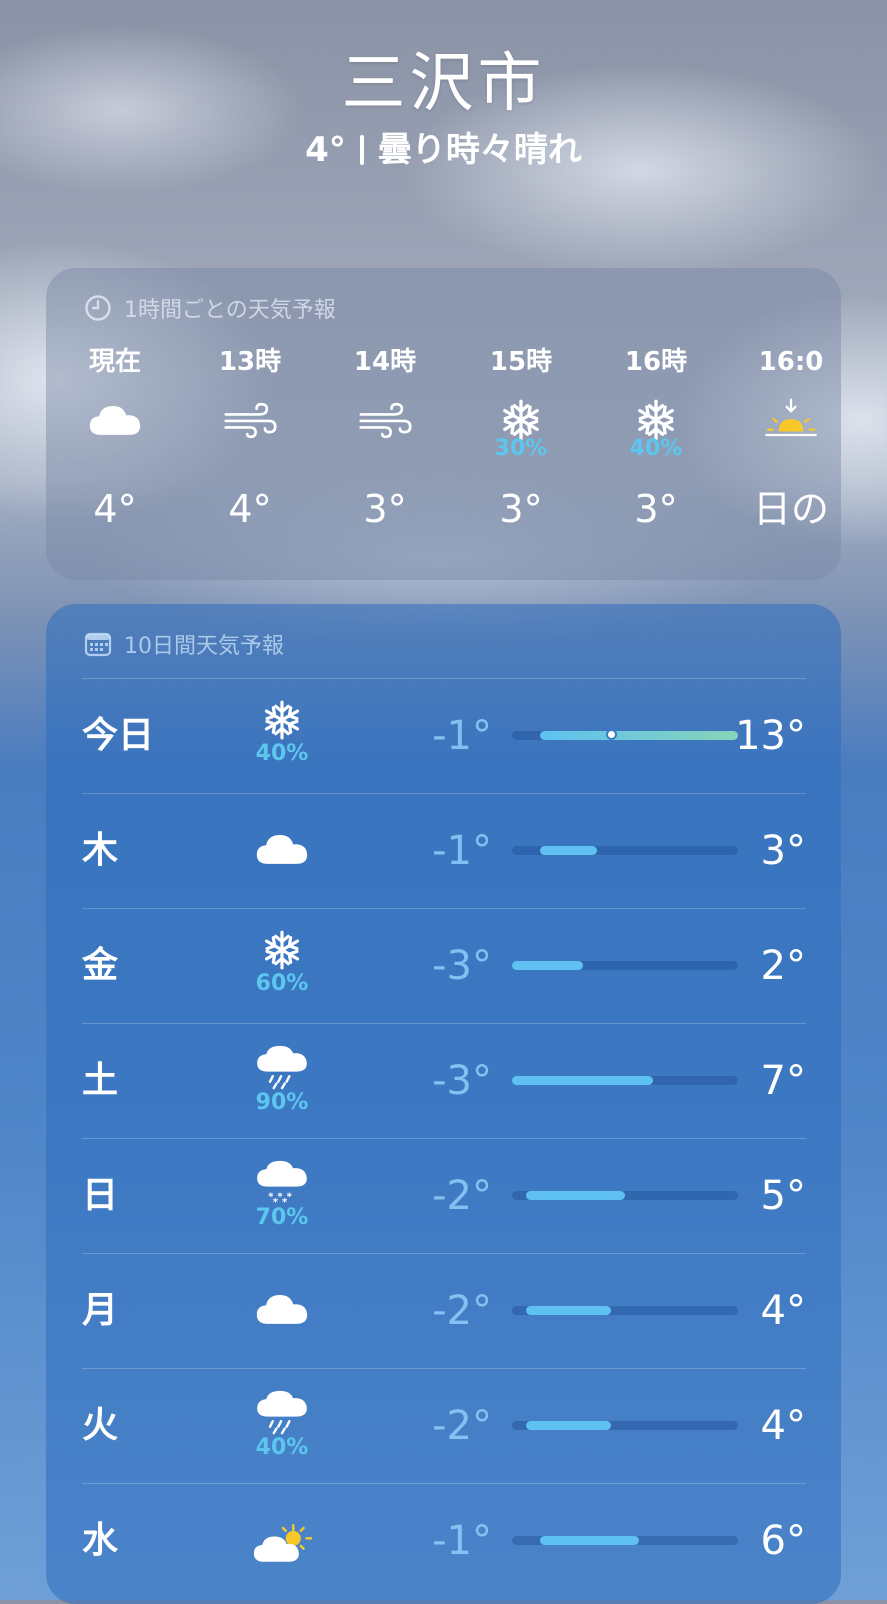  Describe the element at coordinates (656, 439) in the screenshot. I see `hourly-item: 16時 40% 3°` at that location.